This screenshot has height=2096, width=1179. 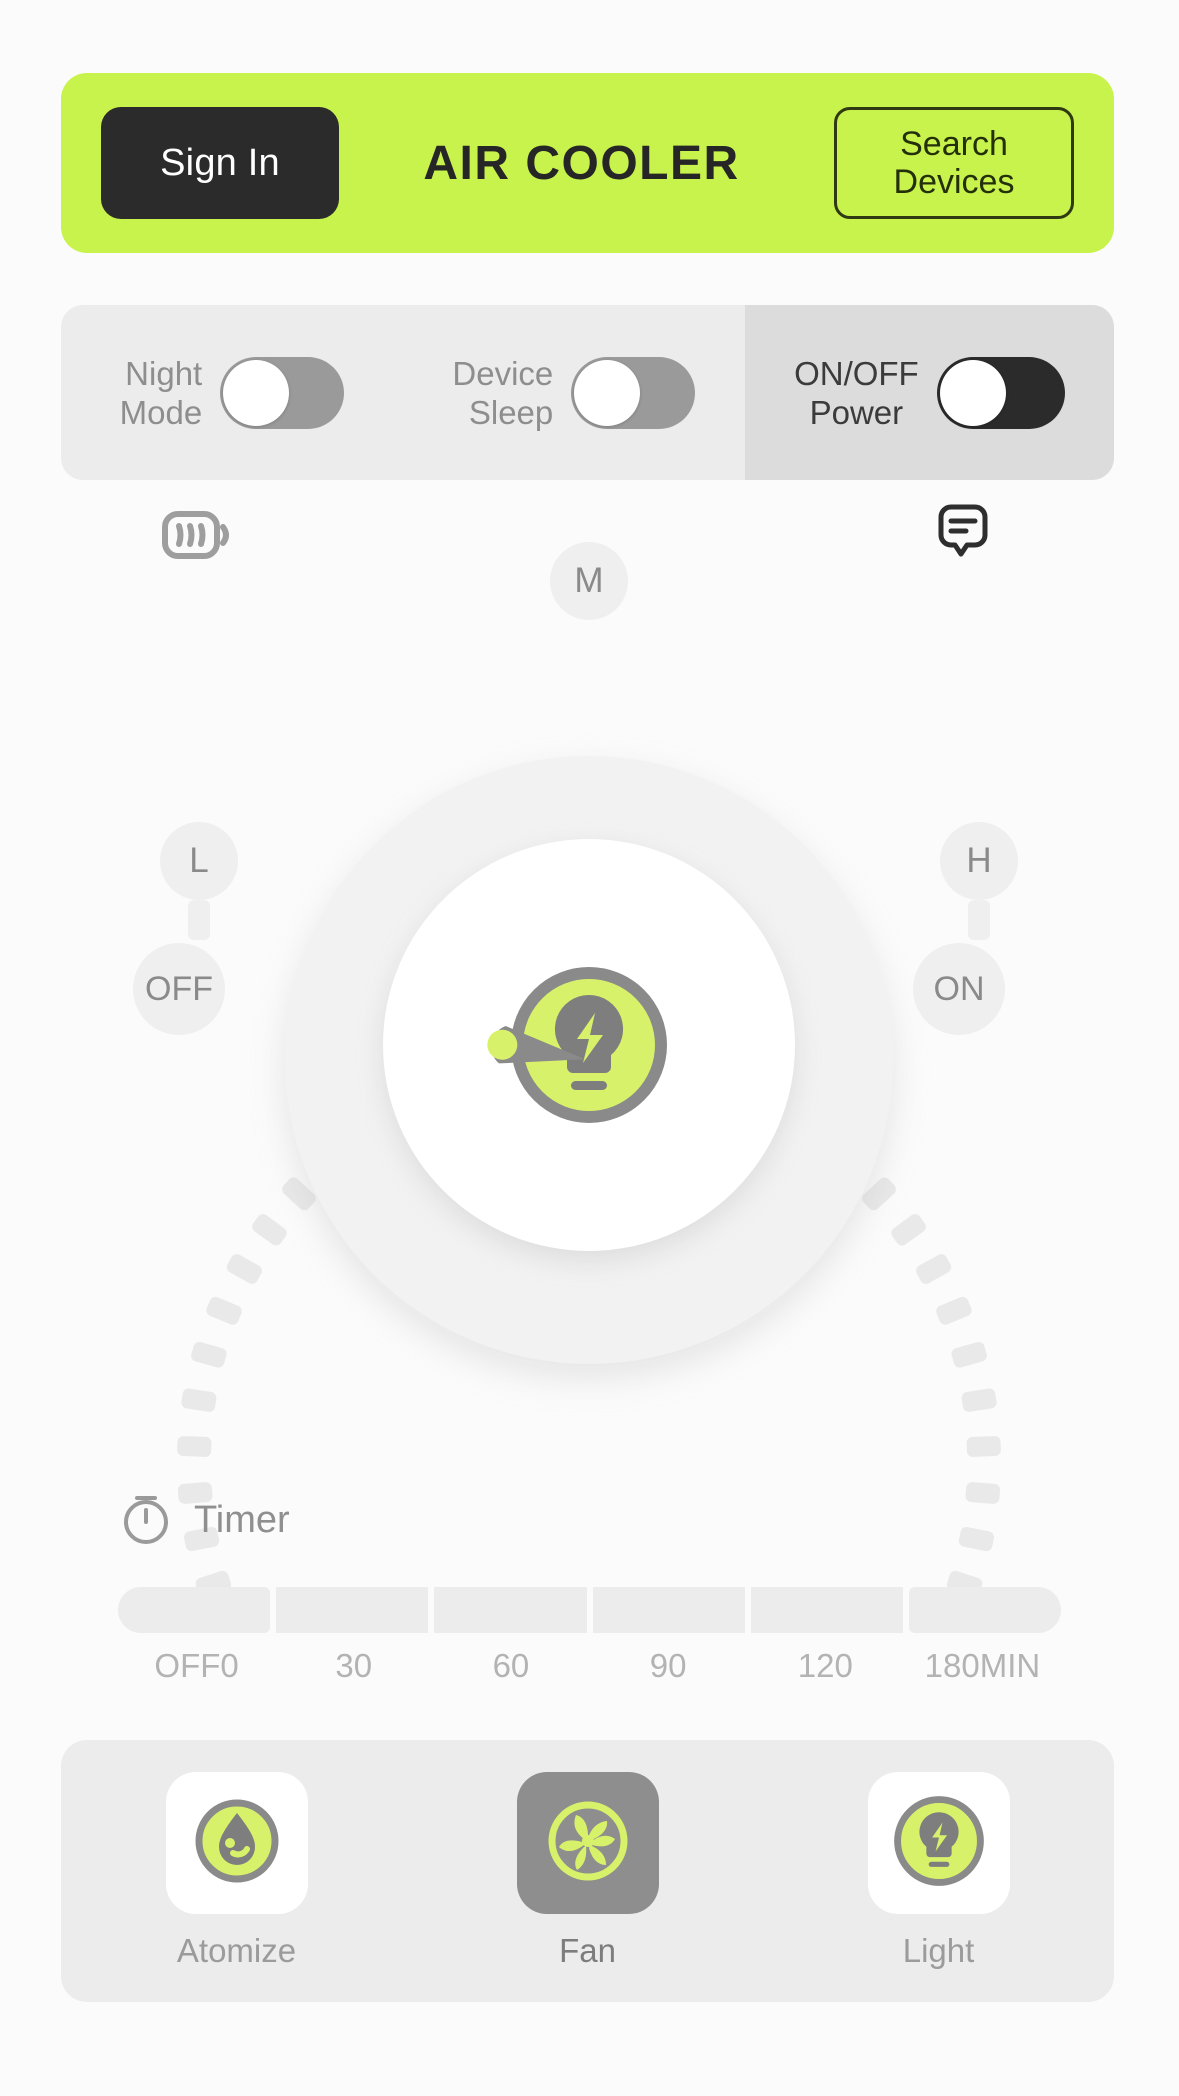 I want to click on timer-header: Timer, so click(x=648, y=1520).